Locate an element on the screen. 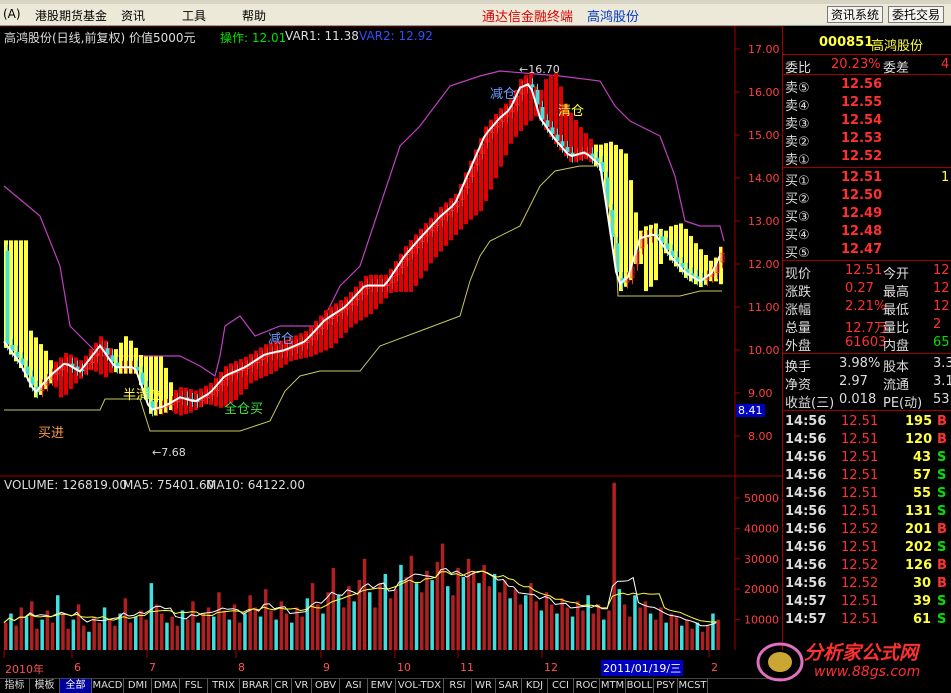 The image size is (951, 693). tab-psy: PSY is located at coordinates (666, 686).